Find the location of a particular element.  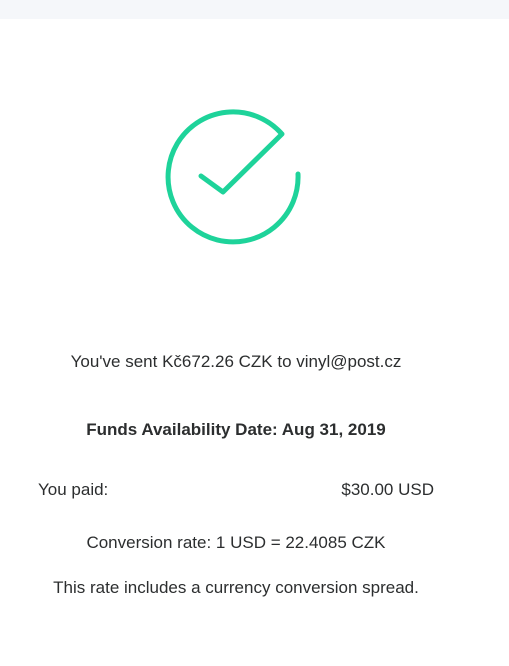

conversion-rate: Conversion rate: 1 USD = 22.4085 CZK is located at coordinates (236, 542).